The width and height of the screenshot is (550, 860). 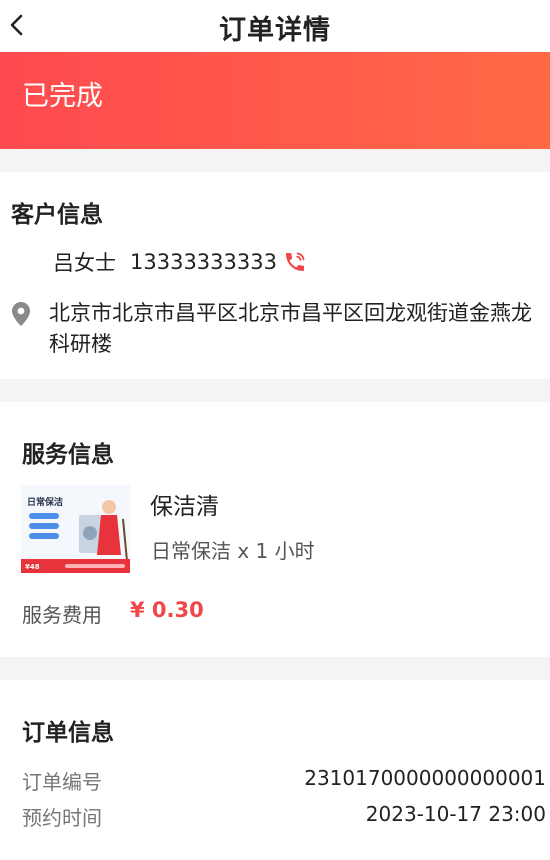 I want to click on order-section-title: 订单信息, so click(x=68, y=733).